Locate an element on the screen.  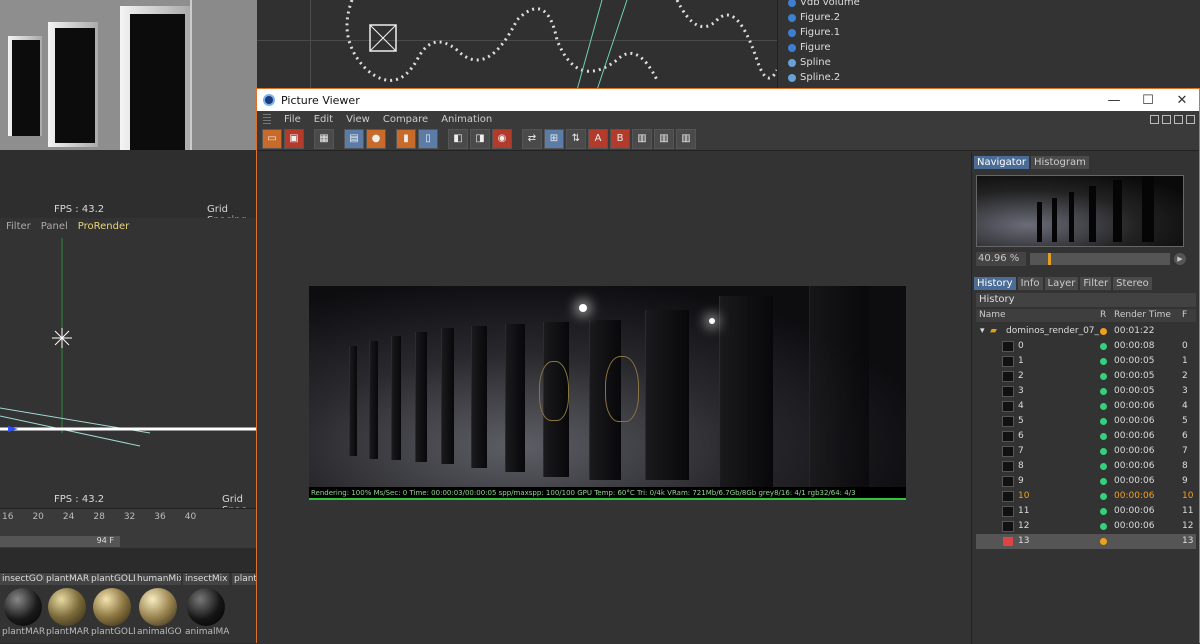
tab-filter: Filter is located at coordinates (1096, 283).